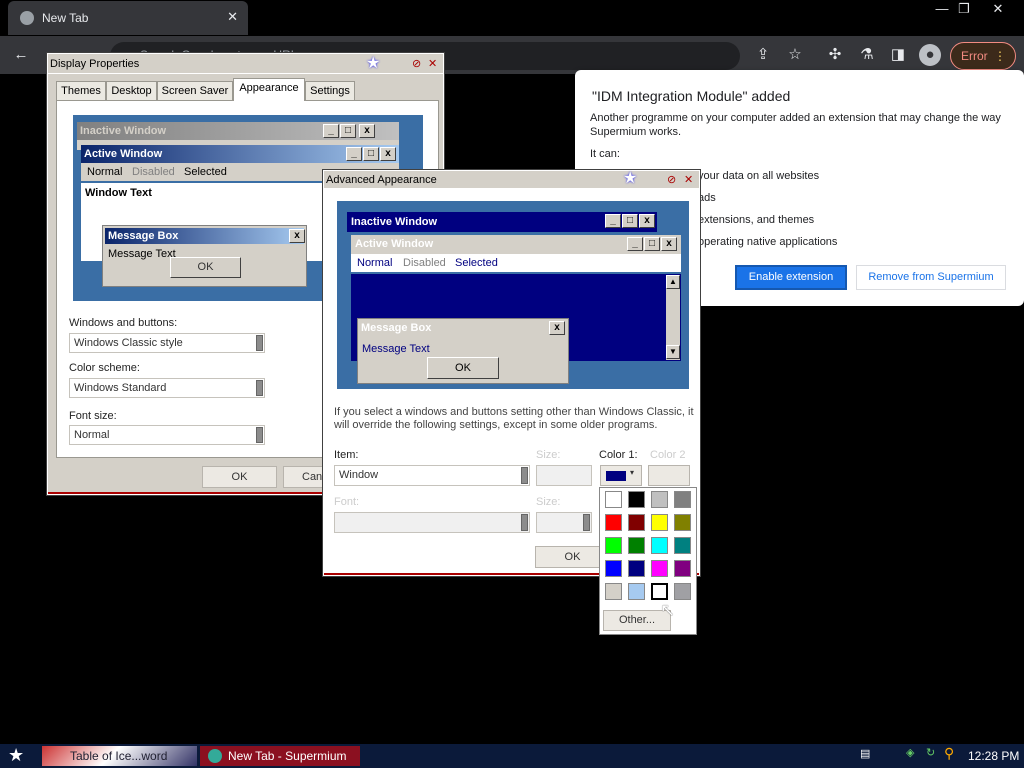  I want to click on font-size-label: Font size:, so click(93, 416).